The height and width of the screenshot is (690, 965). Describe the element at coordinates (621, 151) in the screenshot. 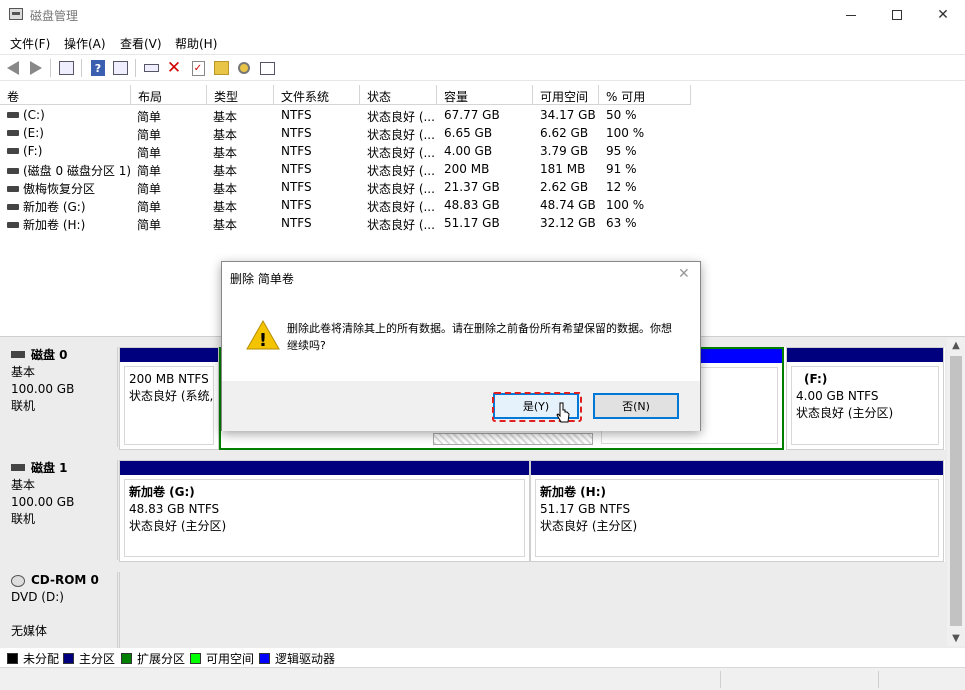

I see `table-cell: 95 %` at that location.